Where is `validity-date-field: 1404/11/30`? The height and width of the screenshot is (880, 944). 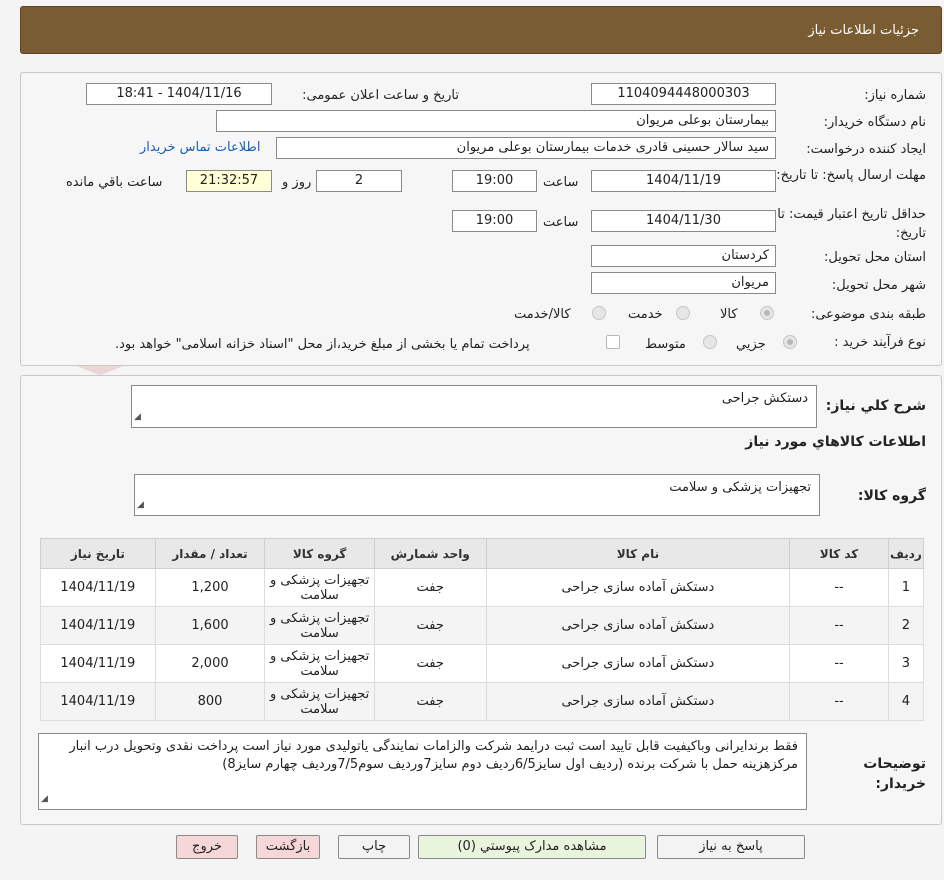
validity-date-field: 1404/11/30 is located at coordinates (683, 221).